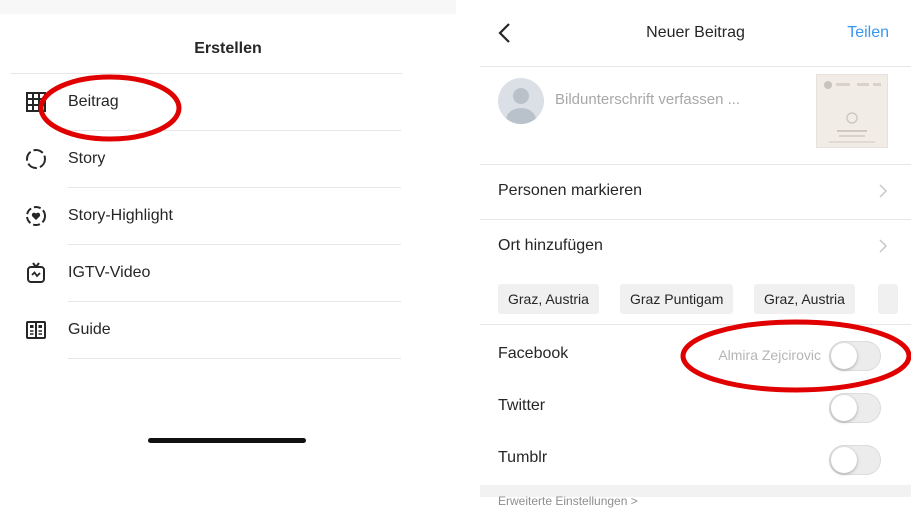 This screenshot has height=513, width=911. I want to click on facebook-label: Facebook, so click(533, 353).